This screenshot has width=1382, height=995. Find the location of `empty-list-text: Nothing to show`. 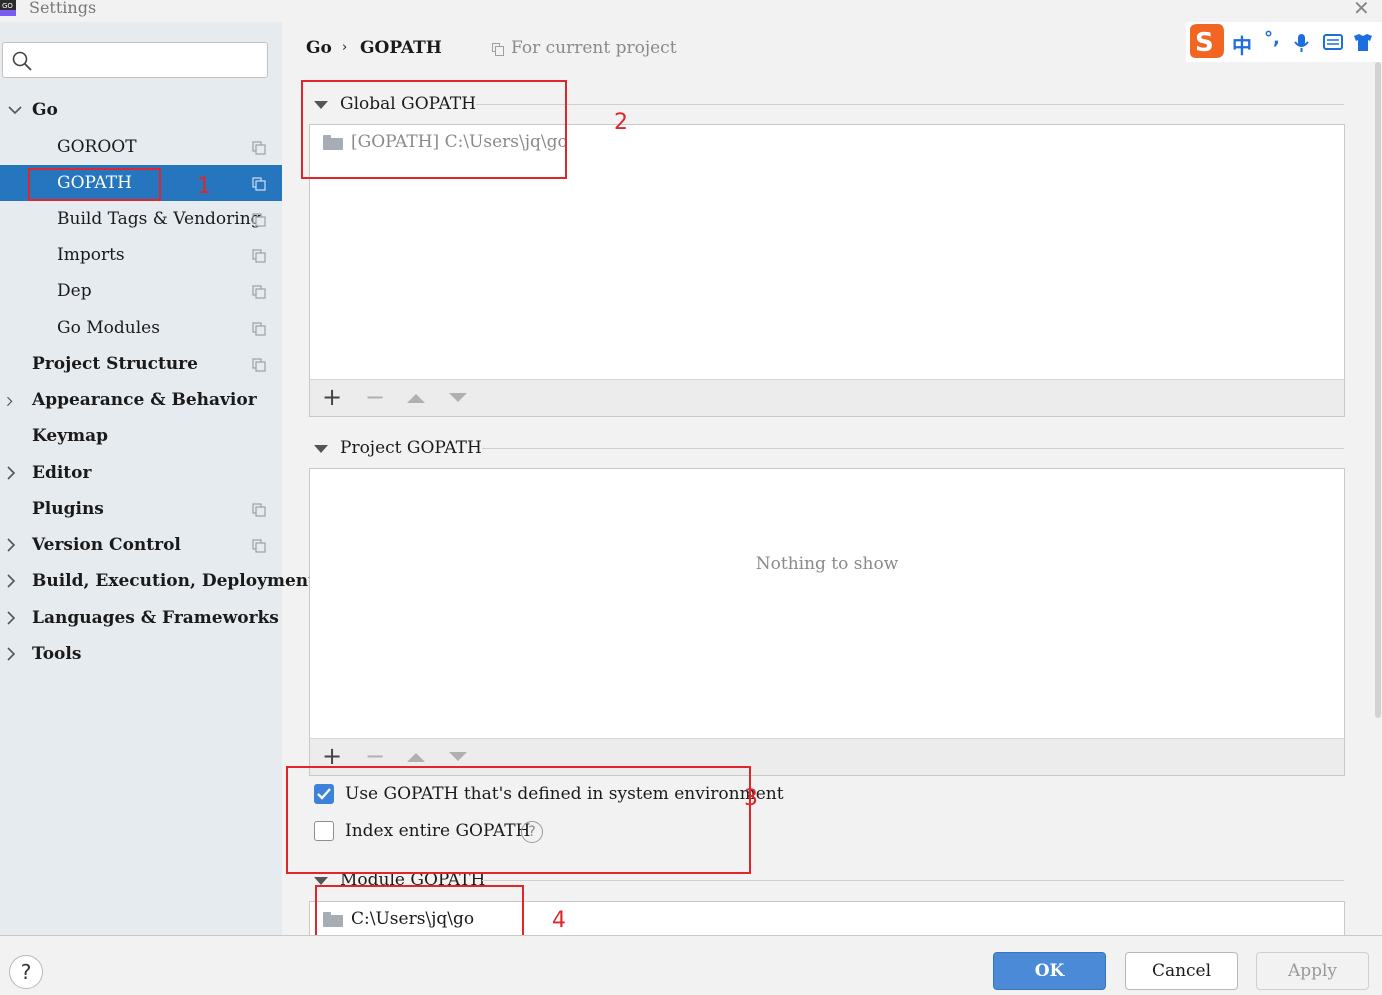

empty-list-text: Nothing to show is located at coordinates (827, 564).